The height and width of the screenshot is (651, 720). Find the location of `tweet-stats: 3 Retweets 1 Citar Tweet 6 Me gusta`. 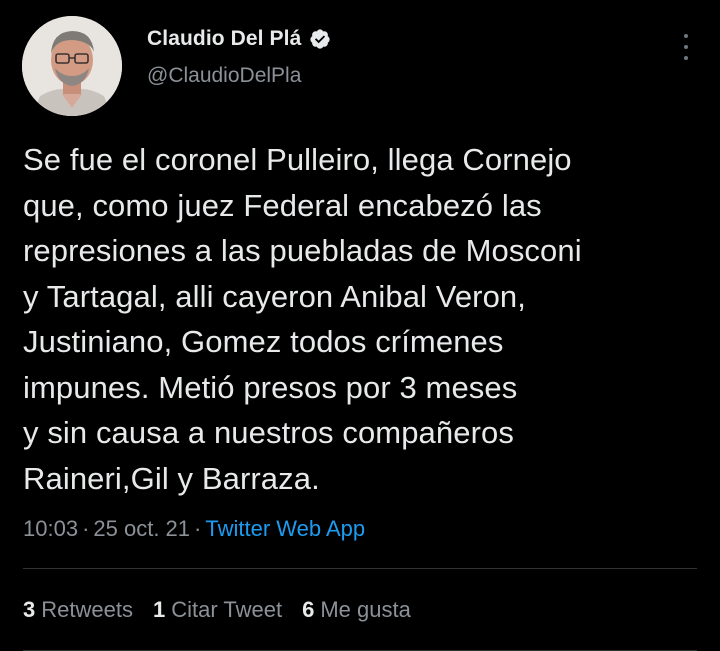

tweet-stats: 3 Retweets 1 Citar Tweet 6 Me gusta is located at coordinates (227, 610).